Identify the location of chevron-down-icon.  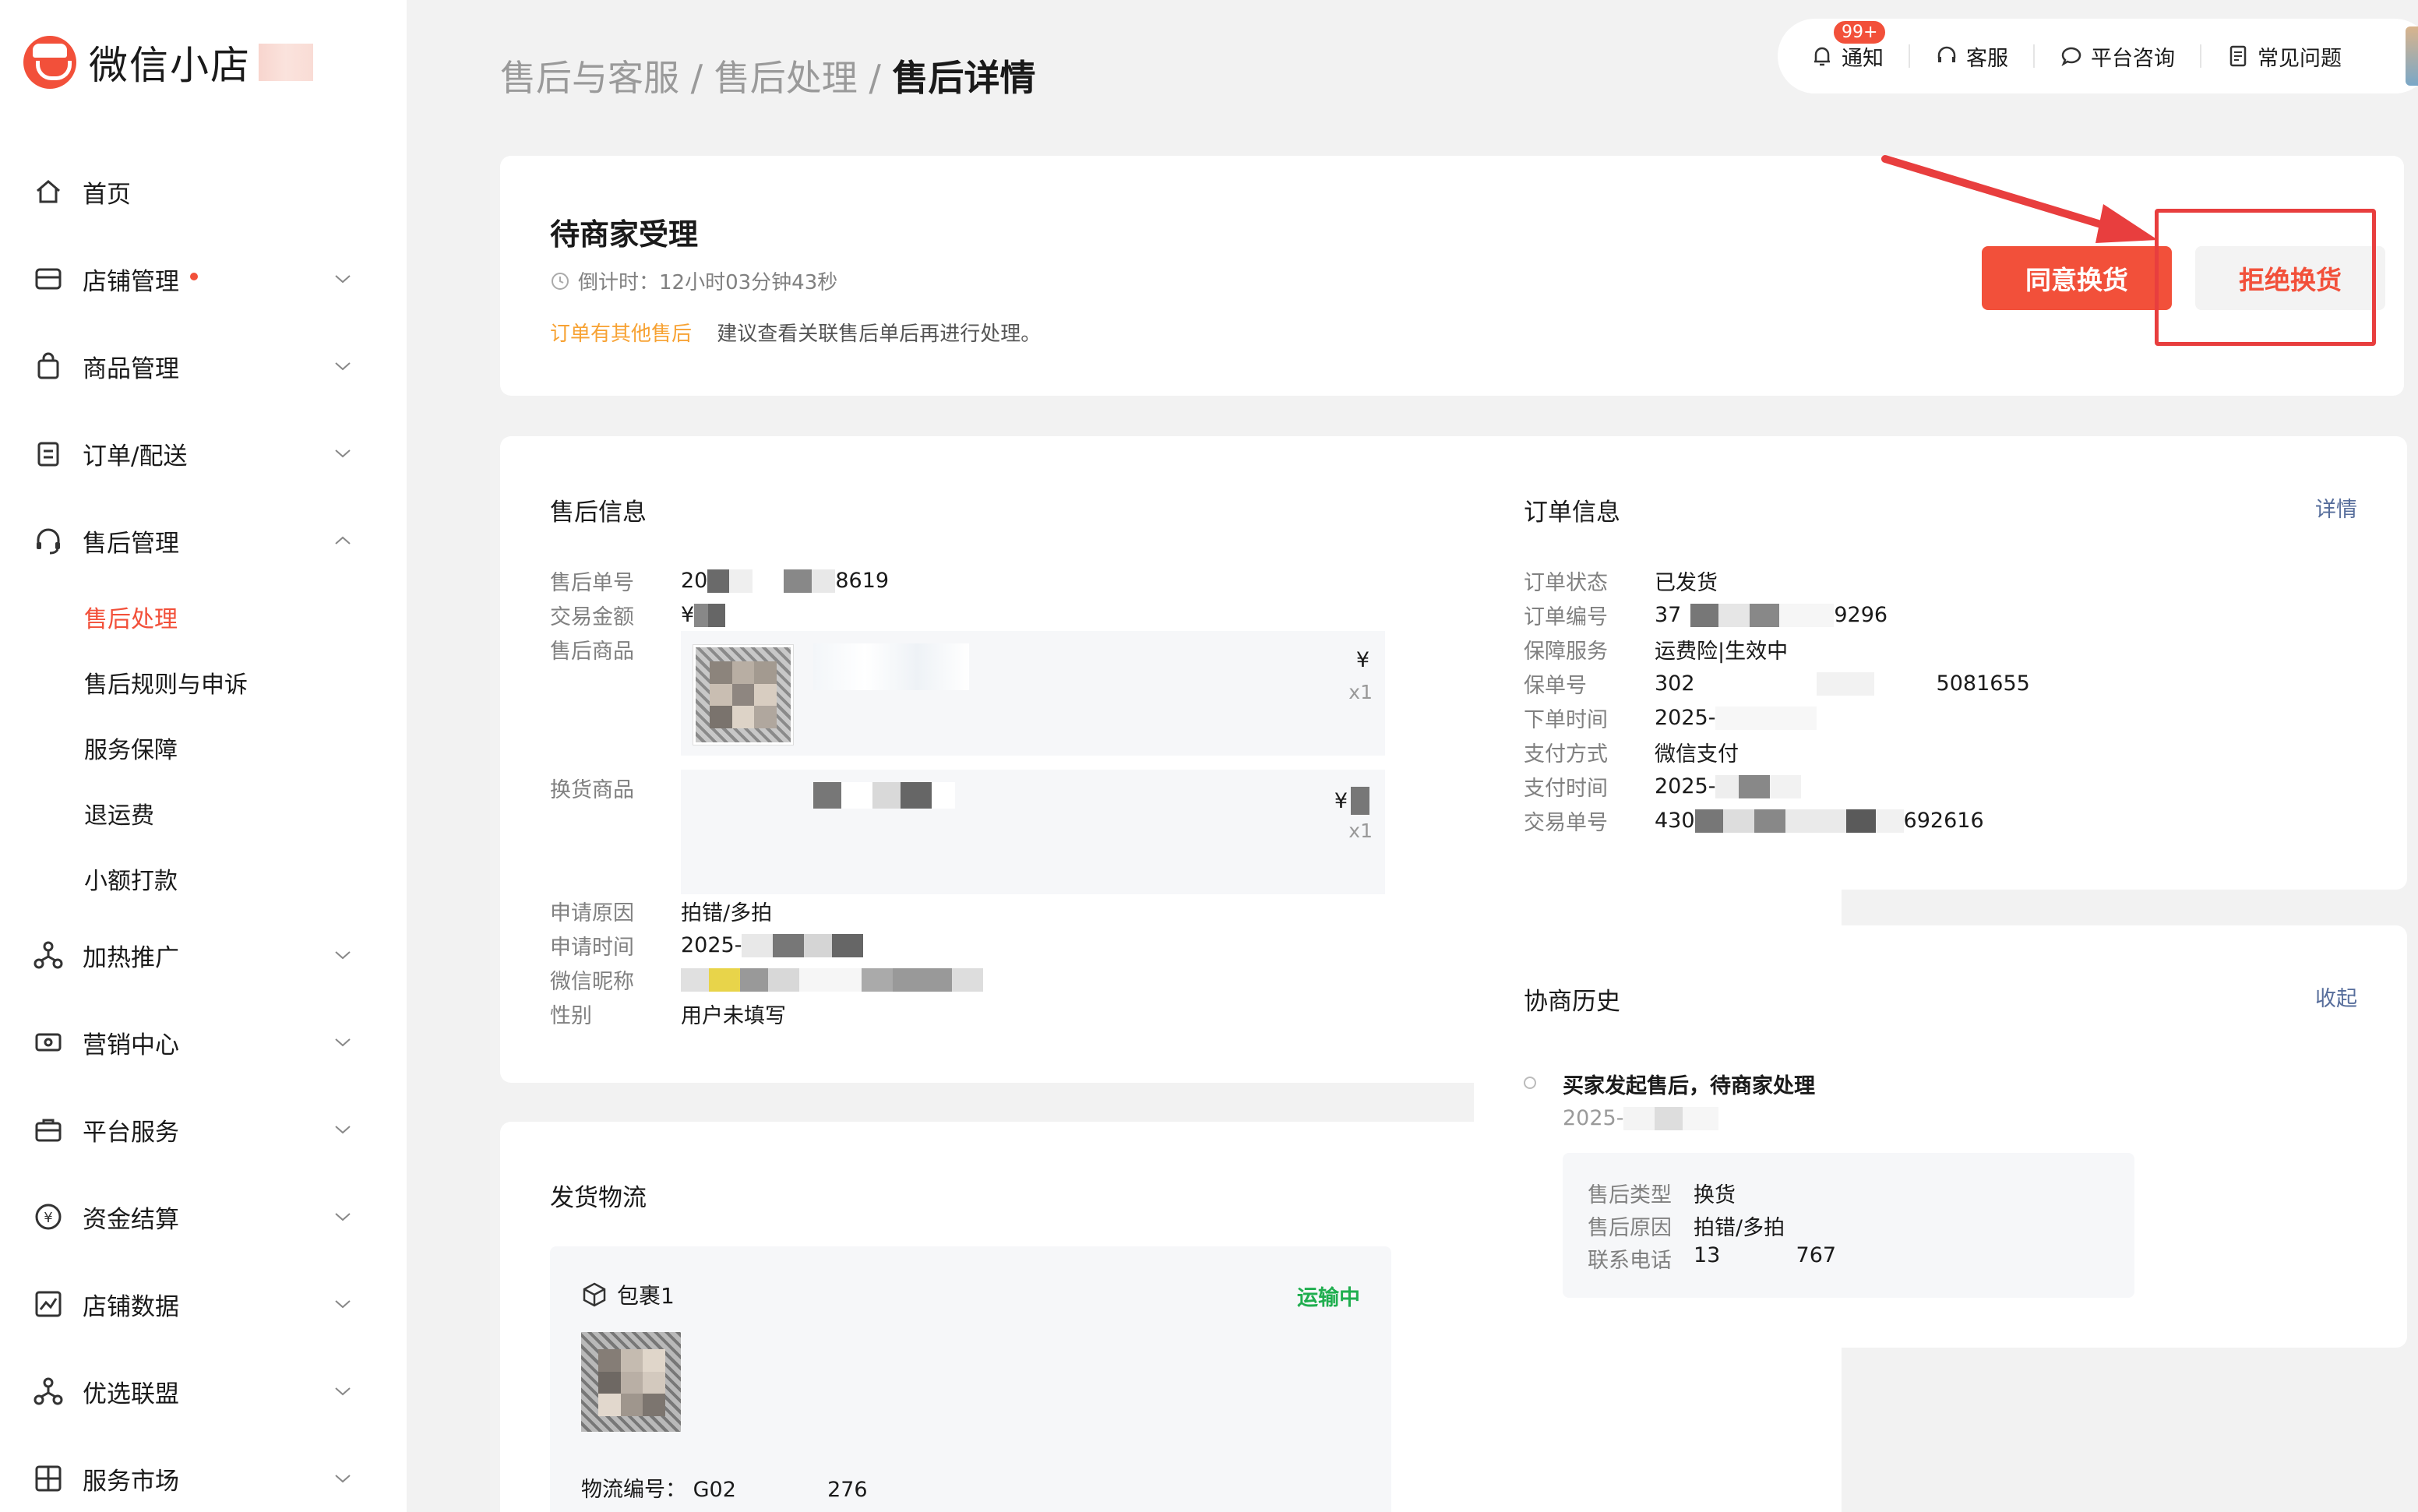
(343, 1479).